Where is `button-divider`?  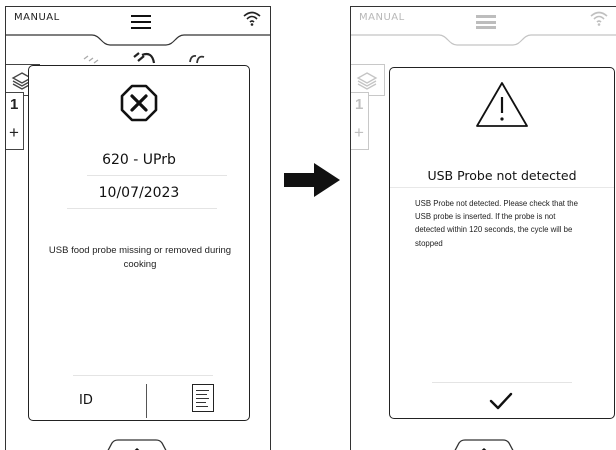
button-divider is located at coordinates (146, 401).